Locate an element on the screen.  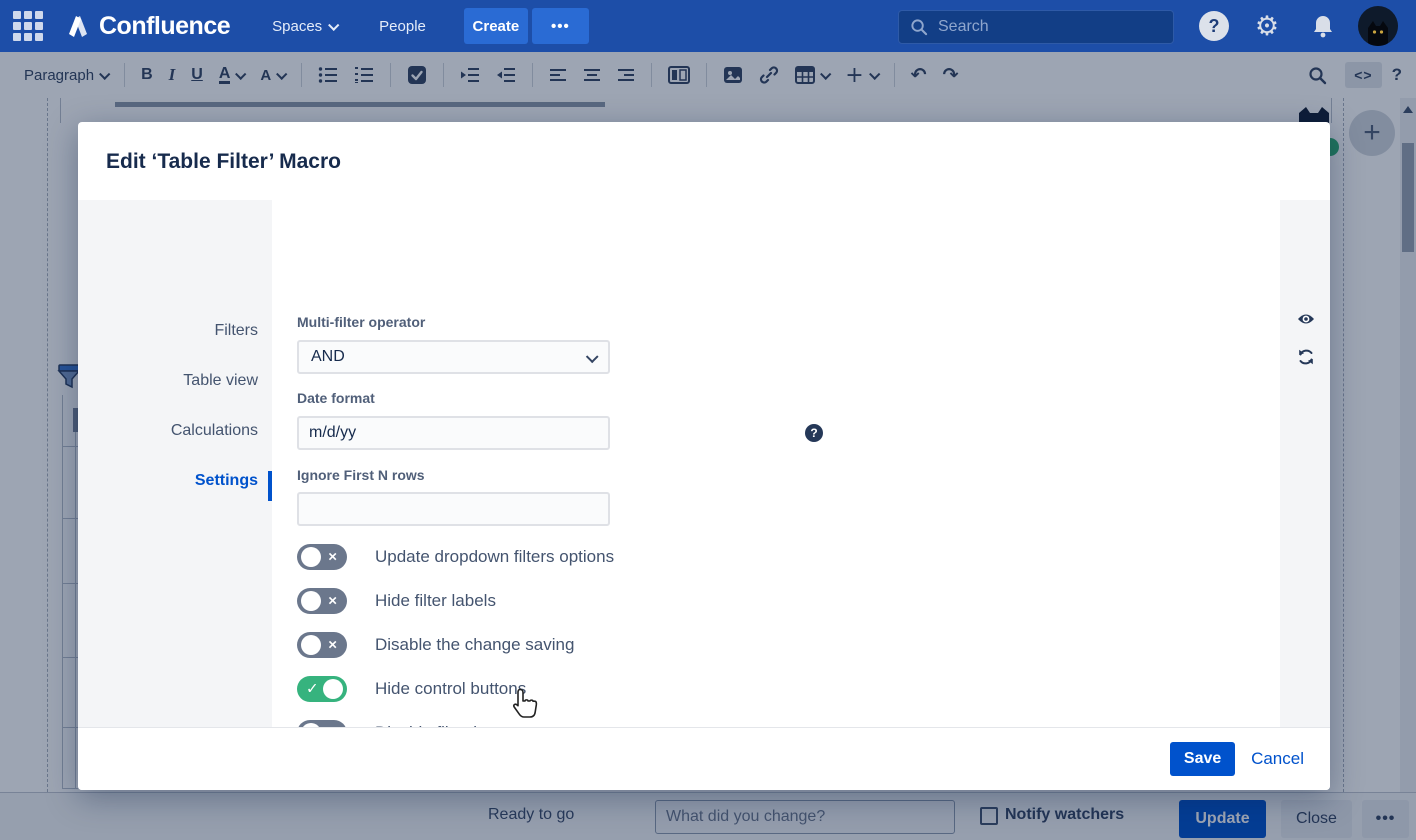
bell-icon is located at coordinates (1323, 27).